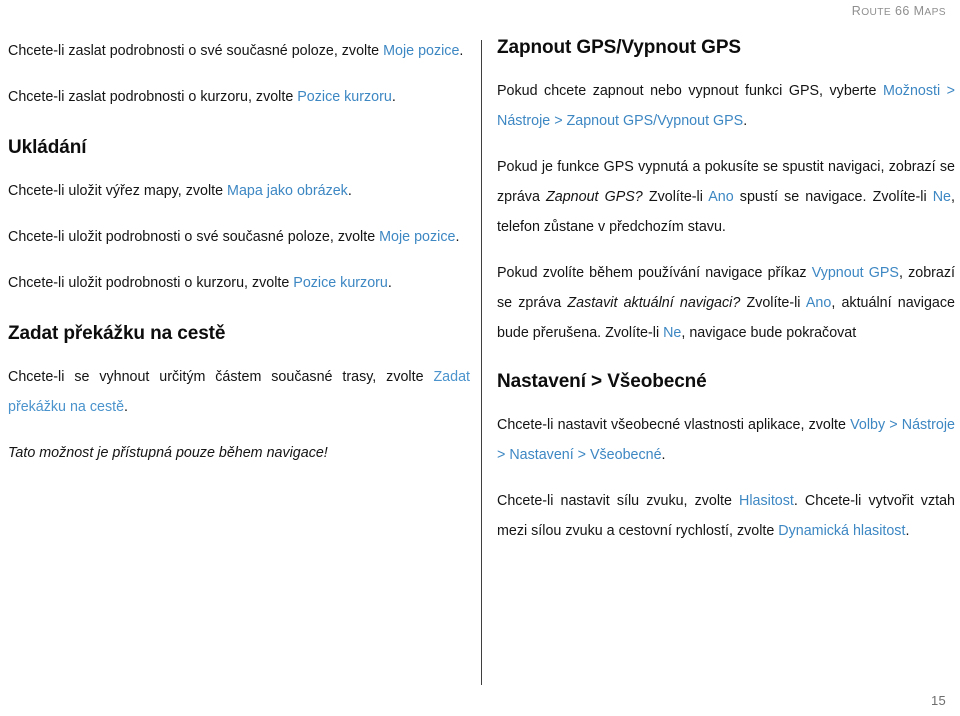  I want to click on text-run: Chcete-li nastavit sílu zvuku, zvolte, so click(618, 500).